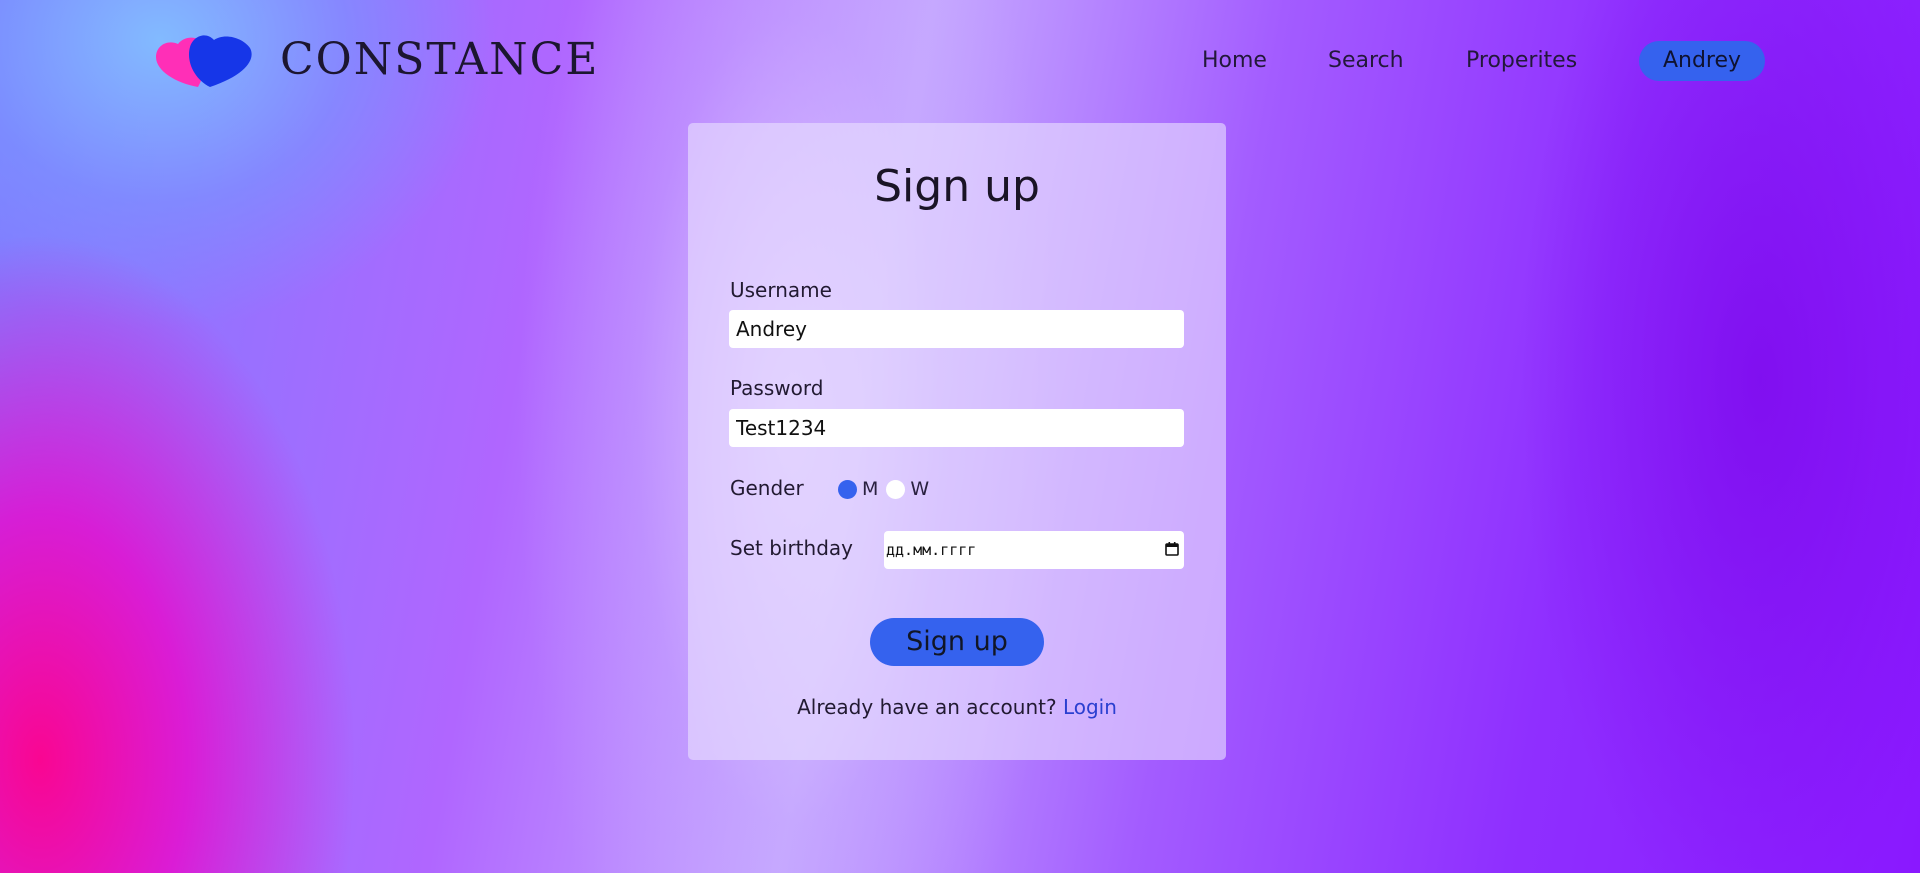  Describe the element at coordinates (1366, 61) in the screenshot. I see `nav-search-link: Search` at that location.